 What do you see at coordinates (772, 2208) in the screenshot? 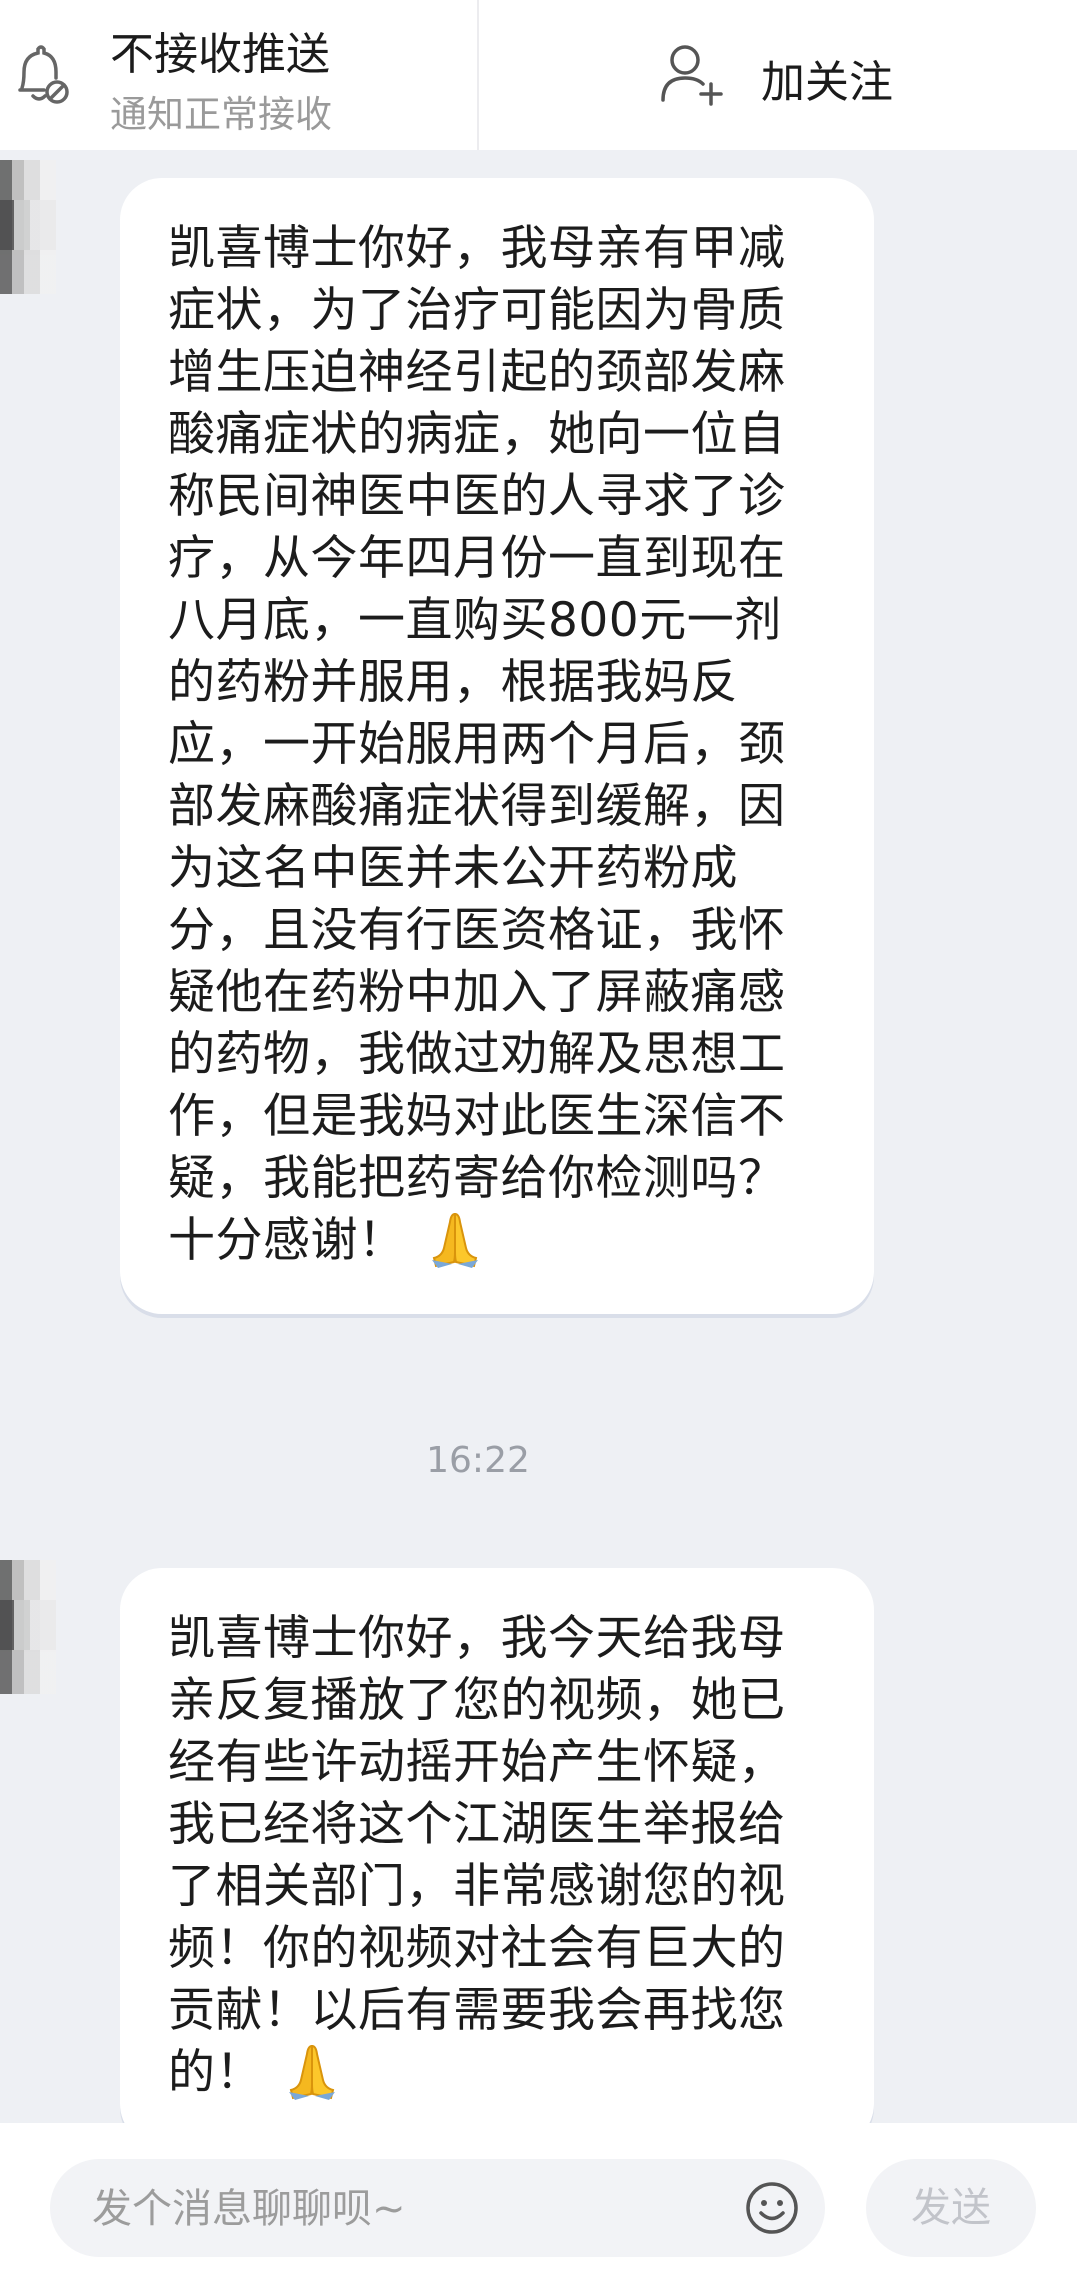
I see `emoji-picker-icon` at bounding box center [772, 2208].